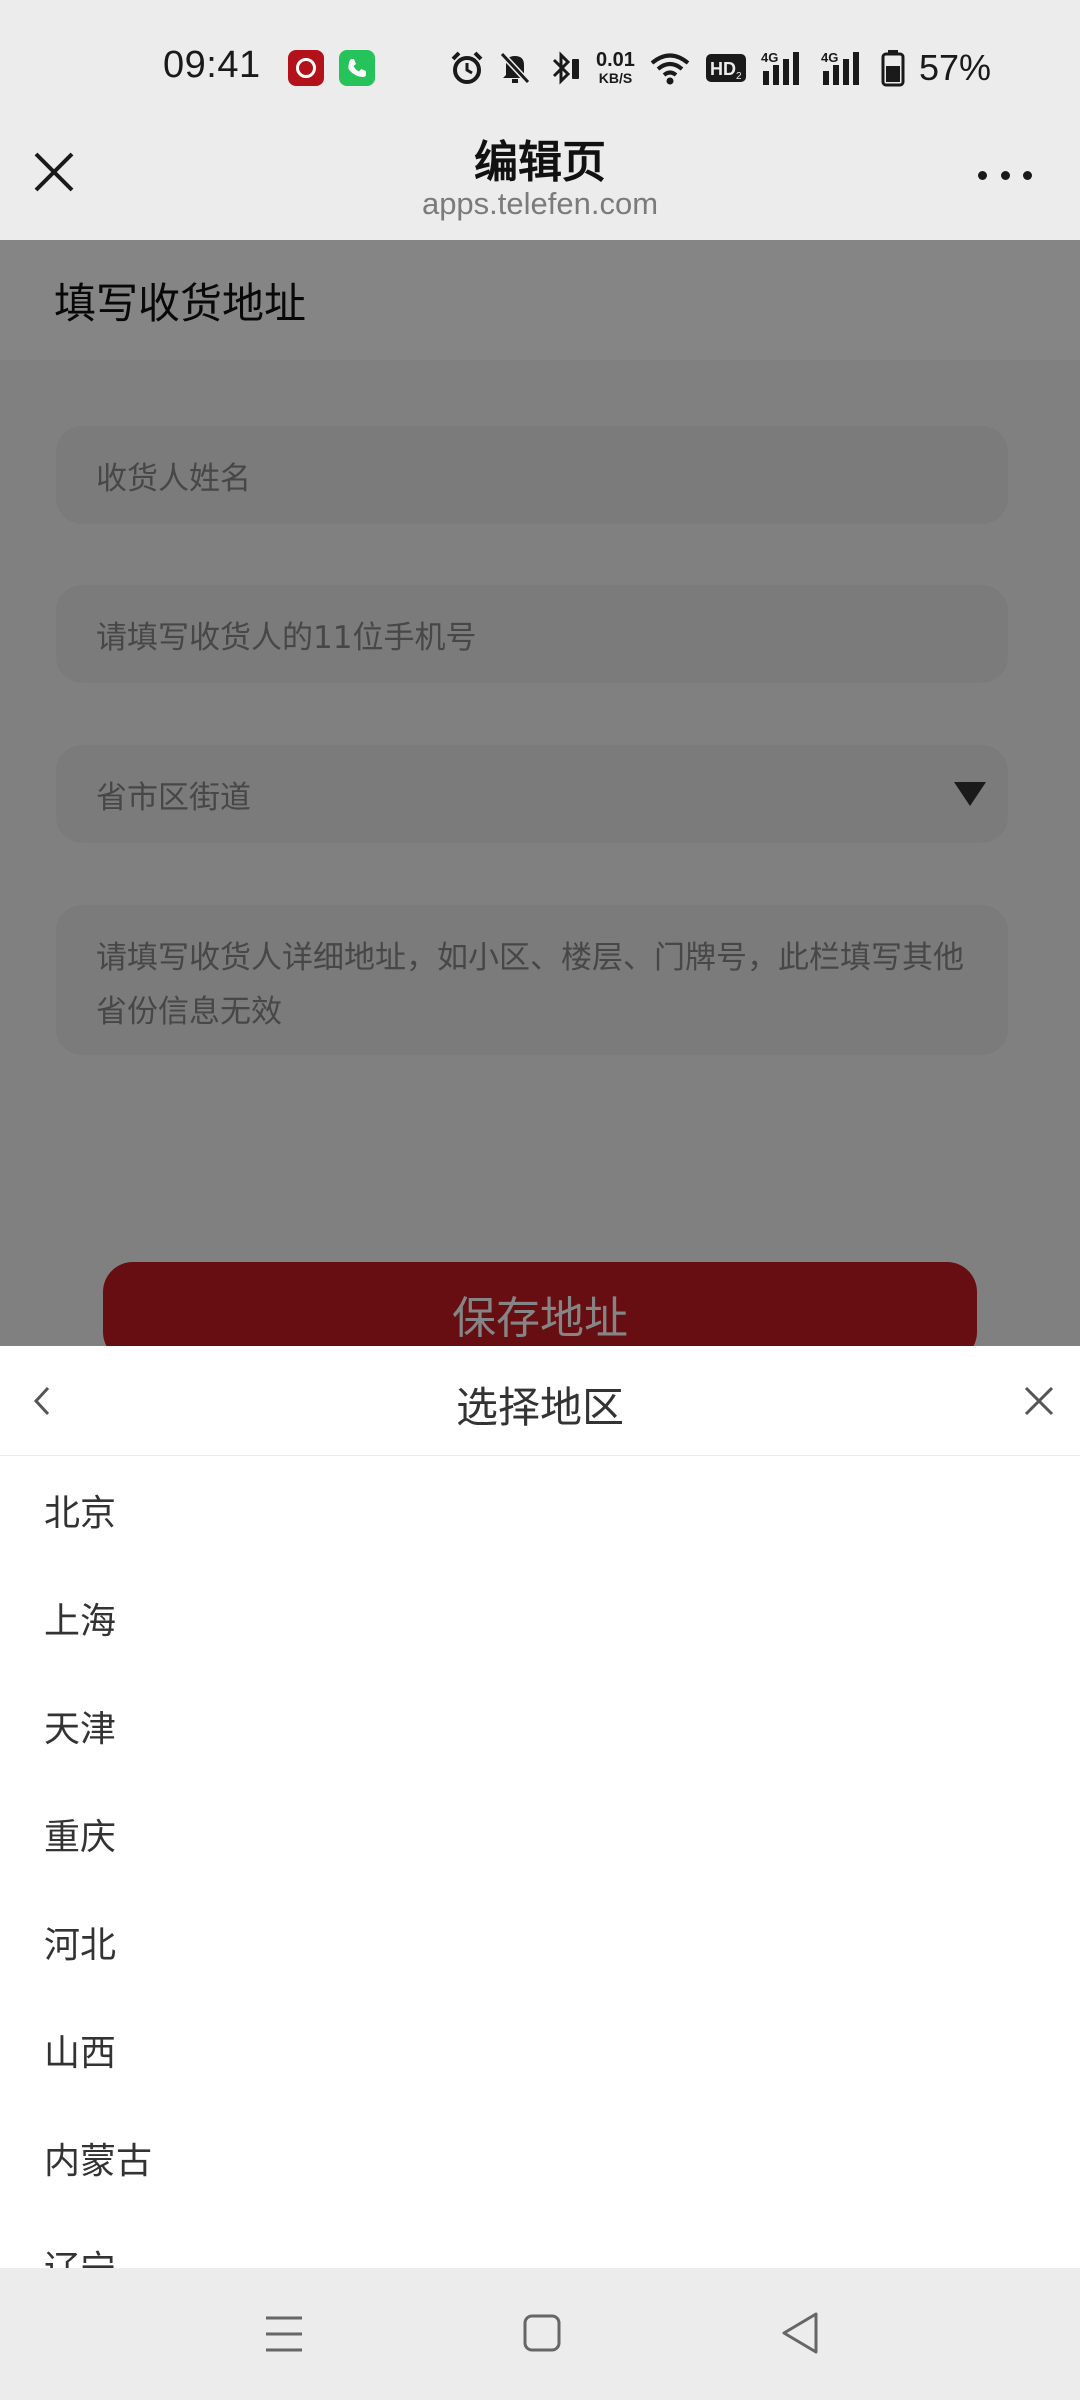  Describe the element at coordinates (739, 76) in the screenshot. I see `svg-text: 2` at that location.